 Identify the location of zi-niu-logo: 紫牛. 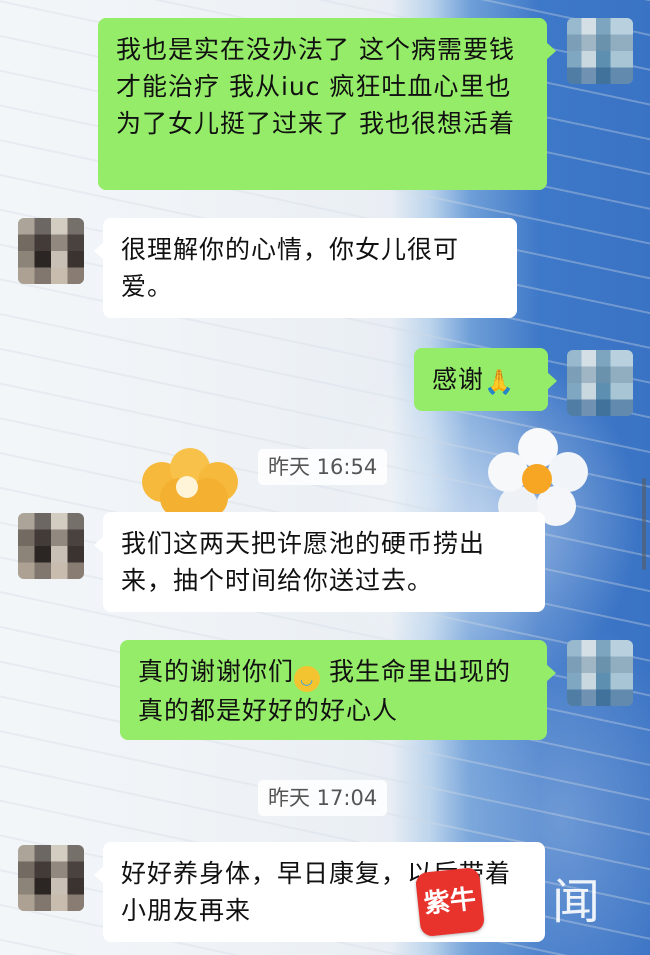
(450, 902).